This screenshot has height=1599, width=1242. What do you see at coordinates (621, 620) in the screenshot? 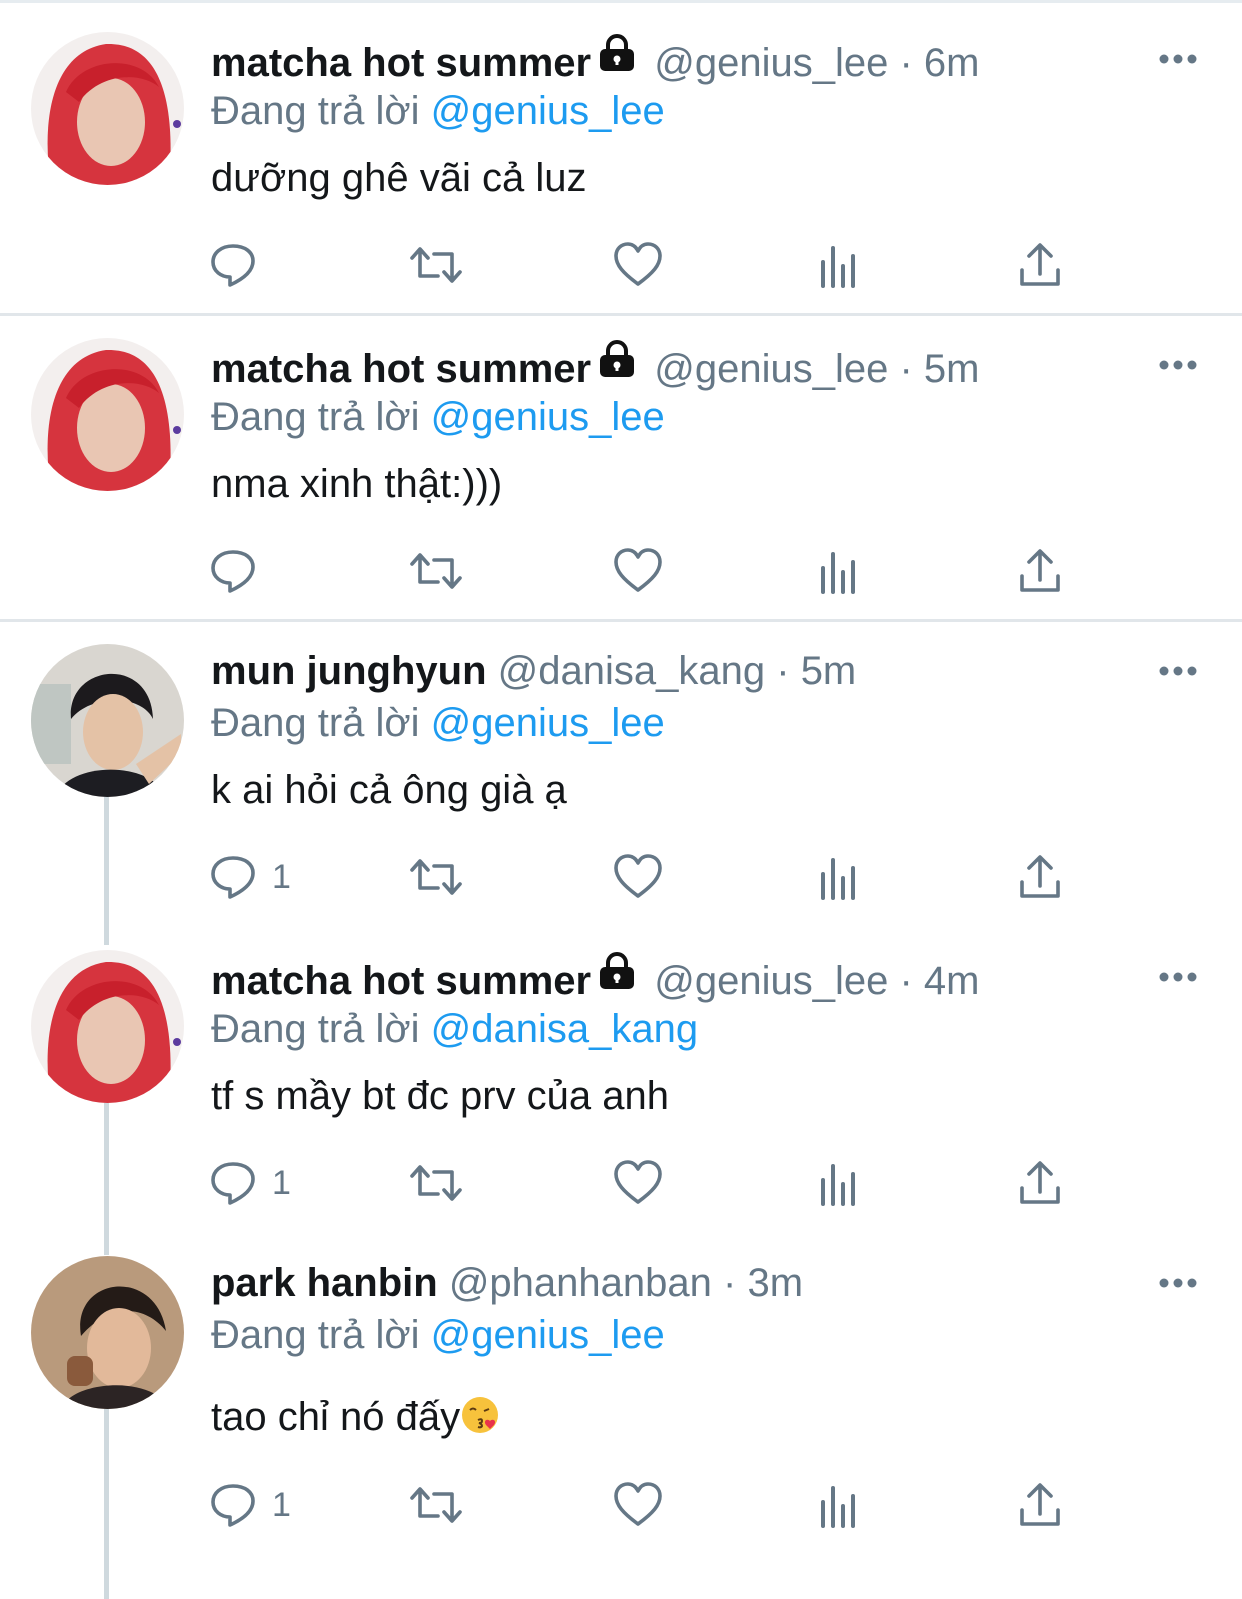
I see `tweet-divider` at bounding box center [621, 620].